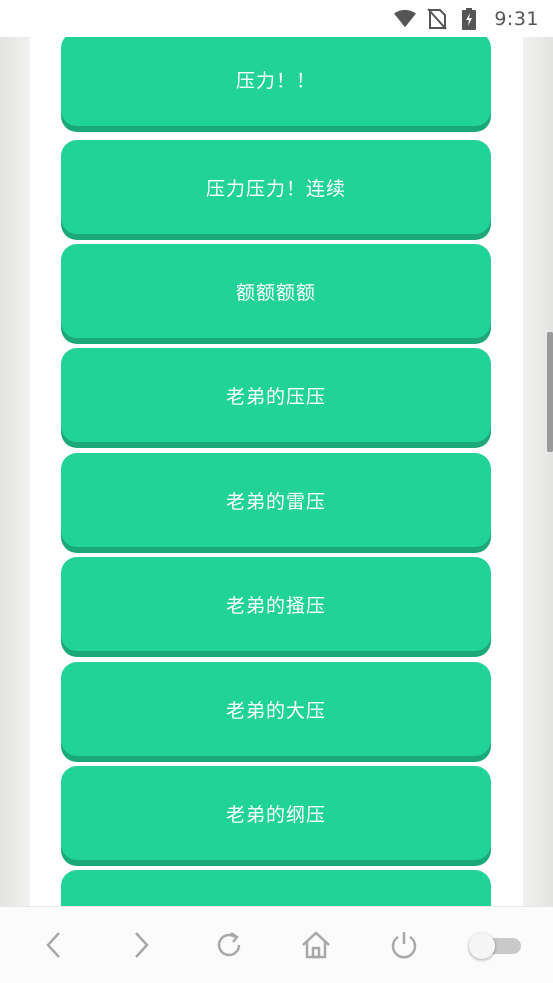 This screenshot has height=983, width=553. What do you see at coordinates (482, 946) in the screenshot?
I see `toggle-knob` at bounding box center [482, 946].